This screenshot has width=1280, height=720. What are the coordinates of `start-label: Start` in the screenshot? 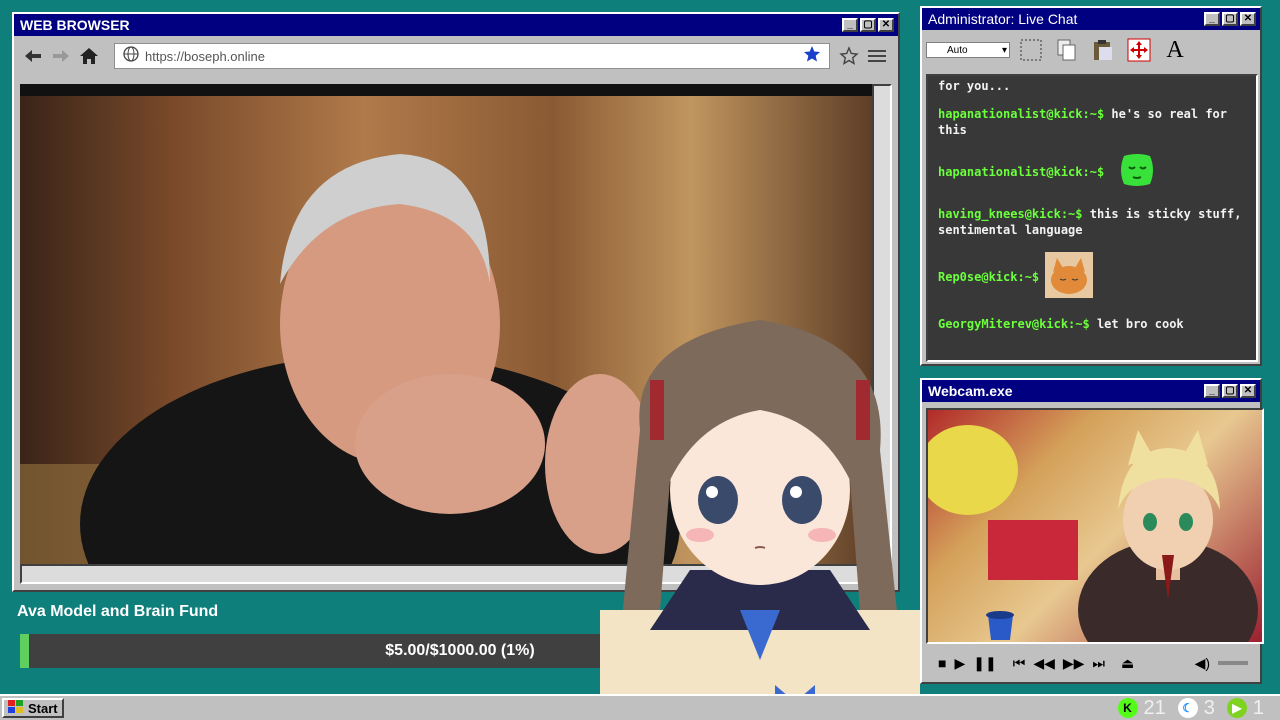 It's located at (43, 708).